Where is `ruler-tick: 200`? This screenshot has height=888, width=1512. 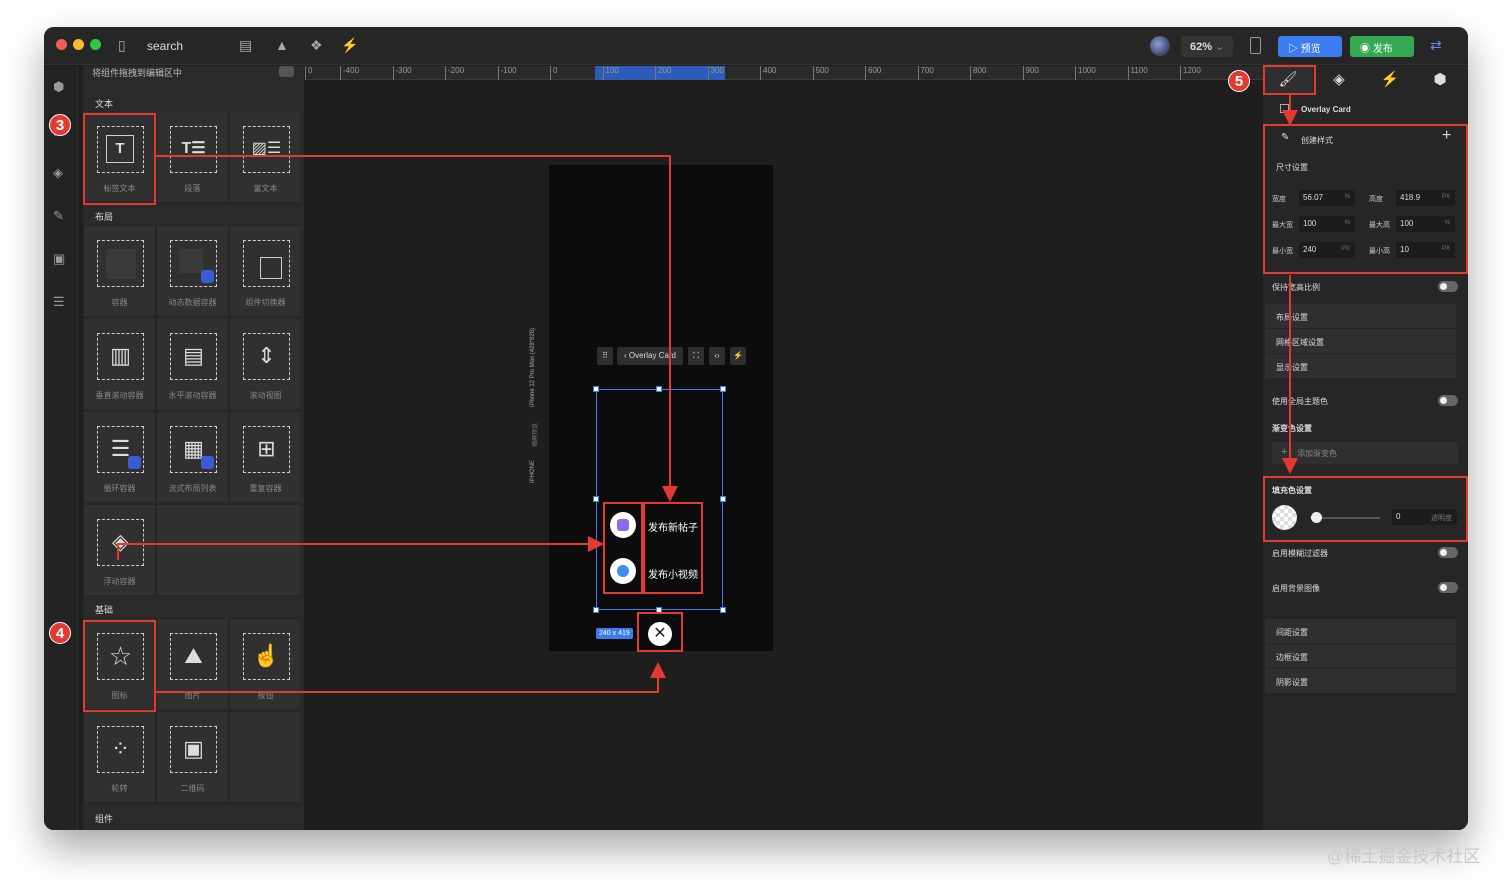
ruler-tick: 200 is located at coordinates (663, 73).